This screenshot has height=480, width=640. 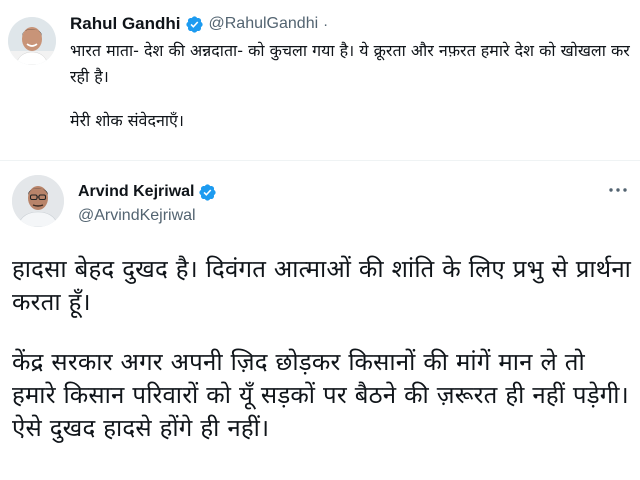 I want to click on author-handle: @RahulGandhi, so click(x=264, y=24).